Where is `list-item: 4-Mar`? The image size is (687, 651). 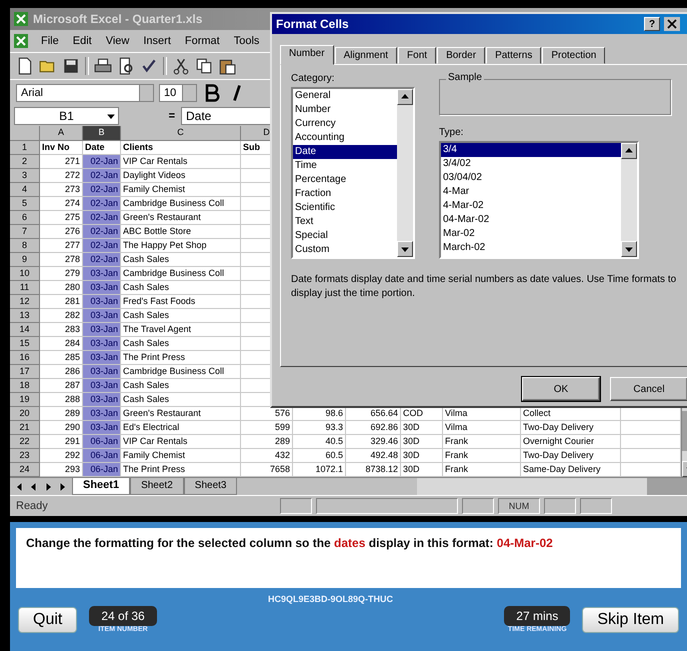
list-item: 4-Mar is located at coordinates (531, 192).